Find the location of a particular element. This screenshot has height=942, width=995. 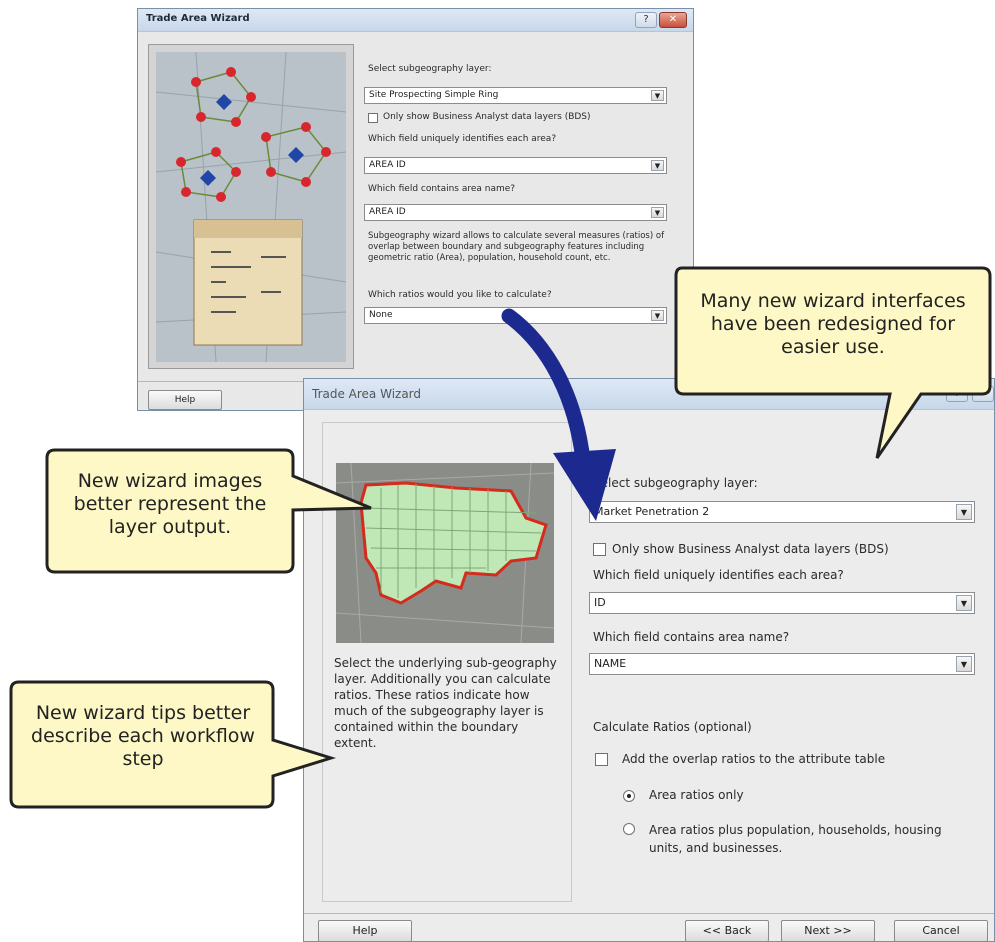

radio-selected-dot is located at coordinates (629, 796).